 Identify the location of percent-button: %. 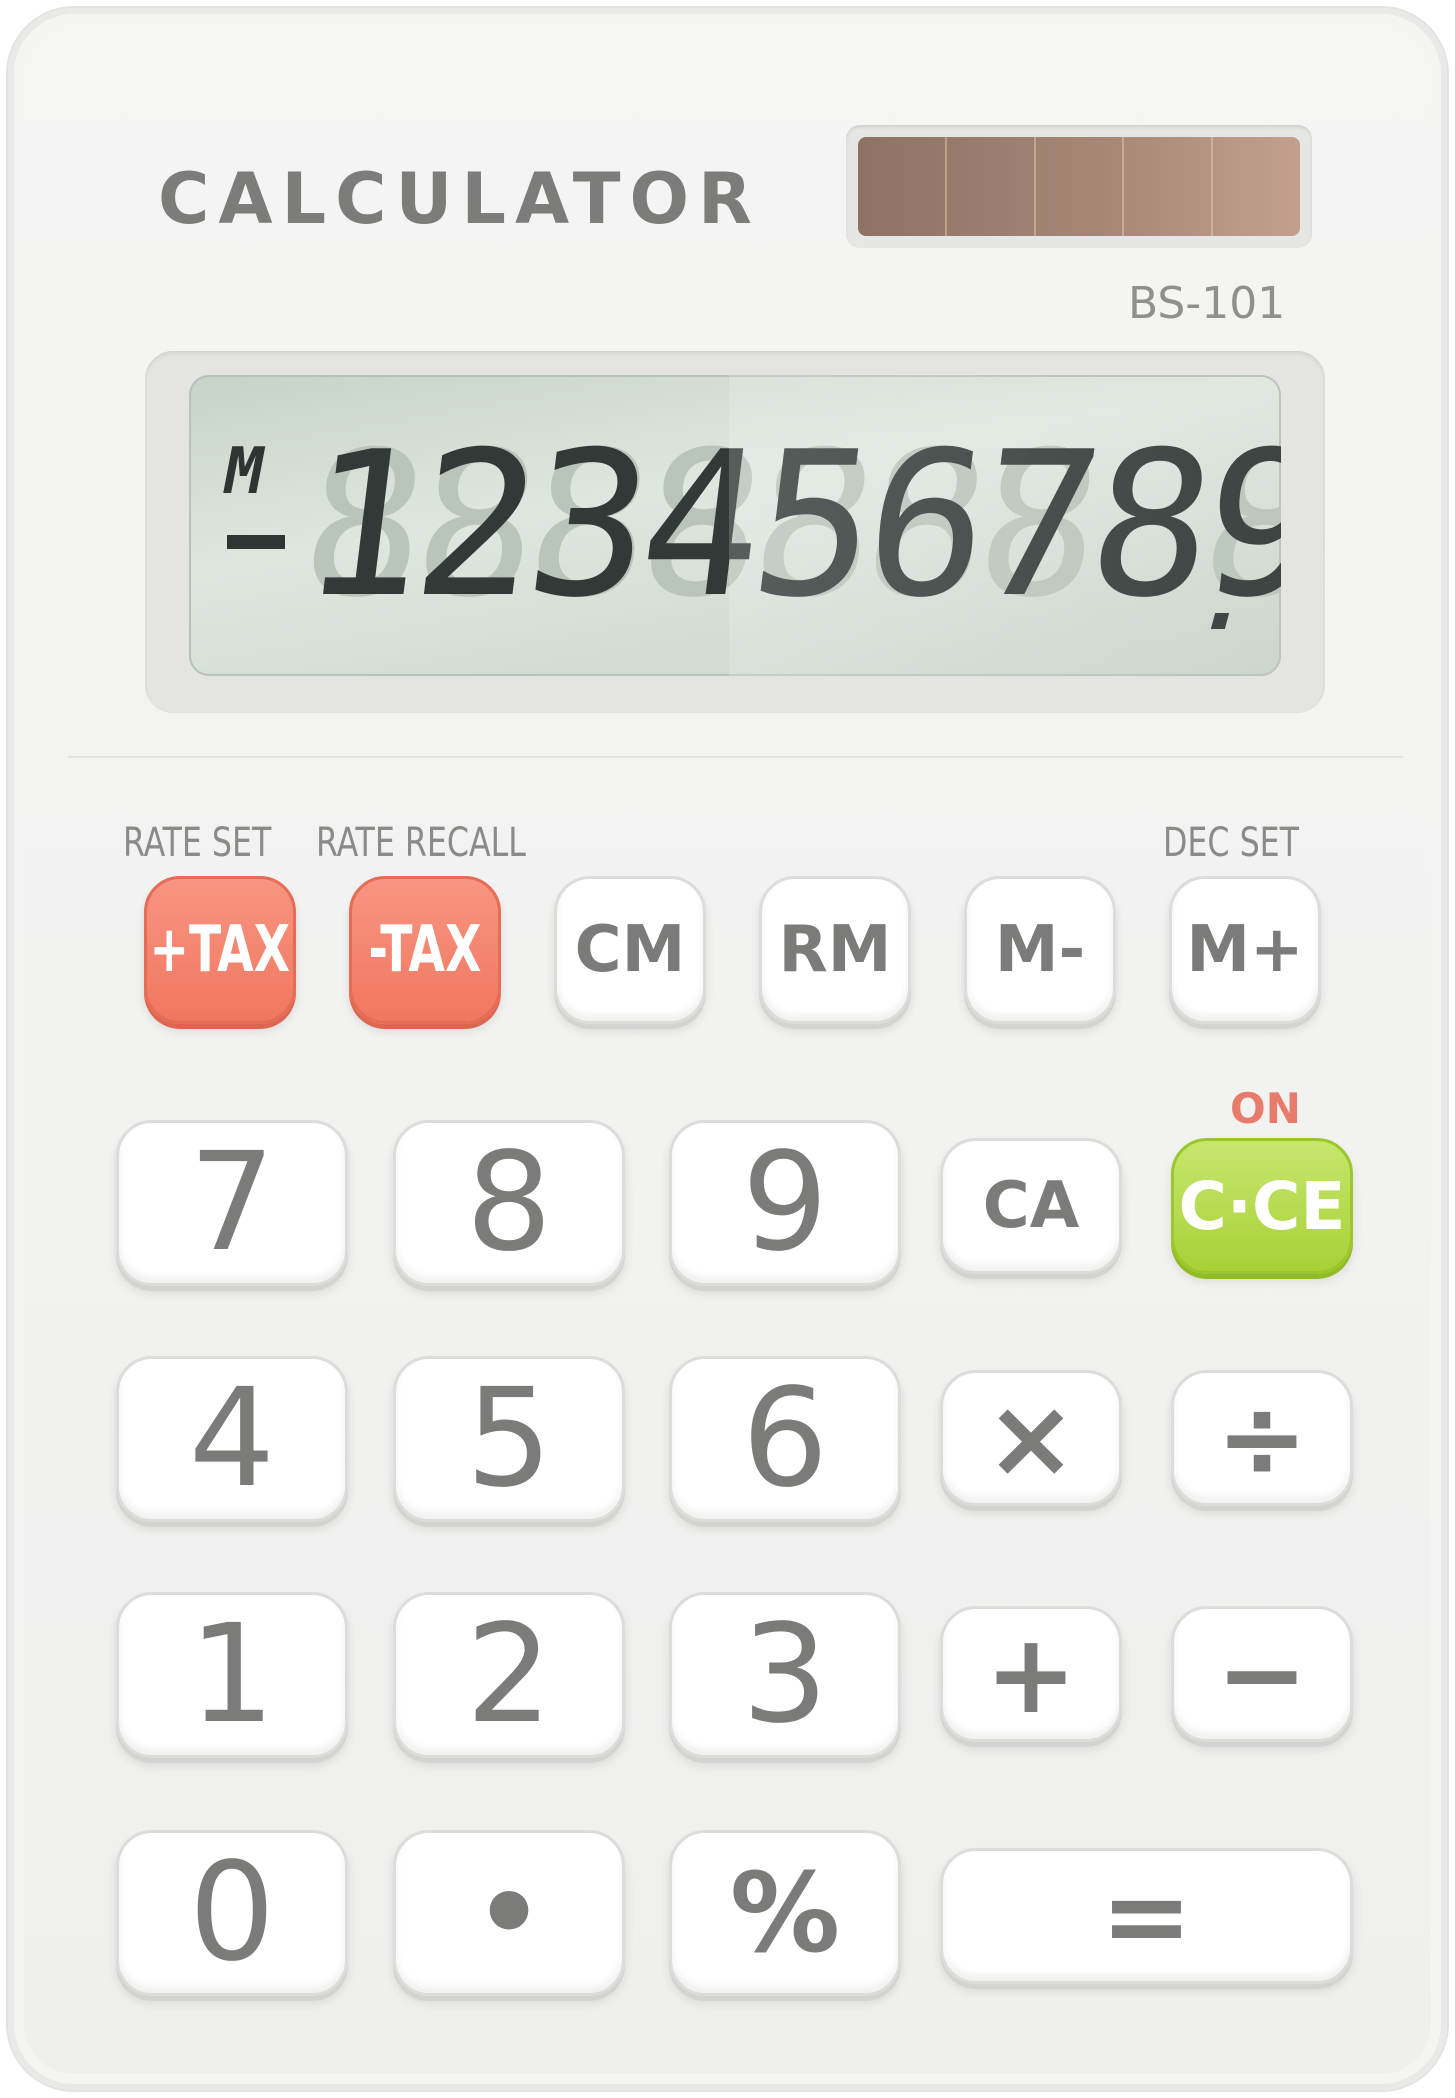
(785, 1913).